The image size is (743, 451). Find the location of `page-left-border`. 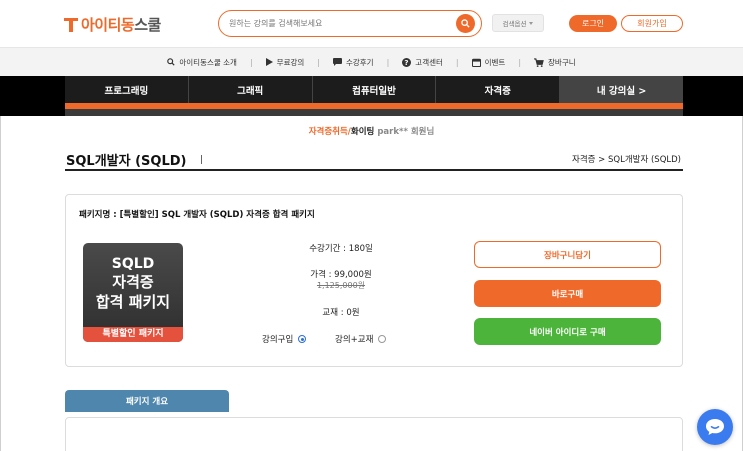

page-left-border is located at coordinates (0, 283).